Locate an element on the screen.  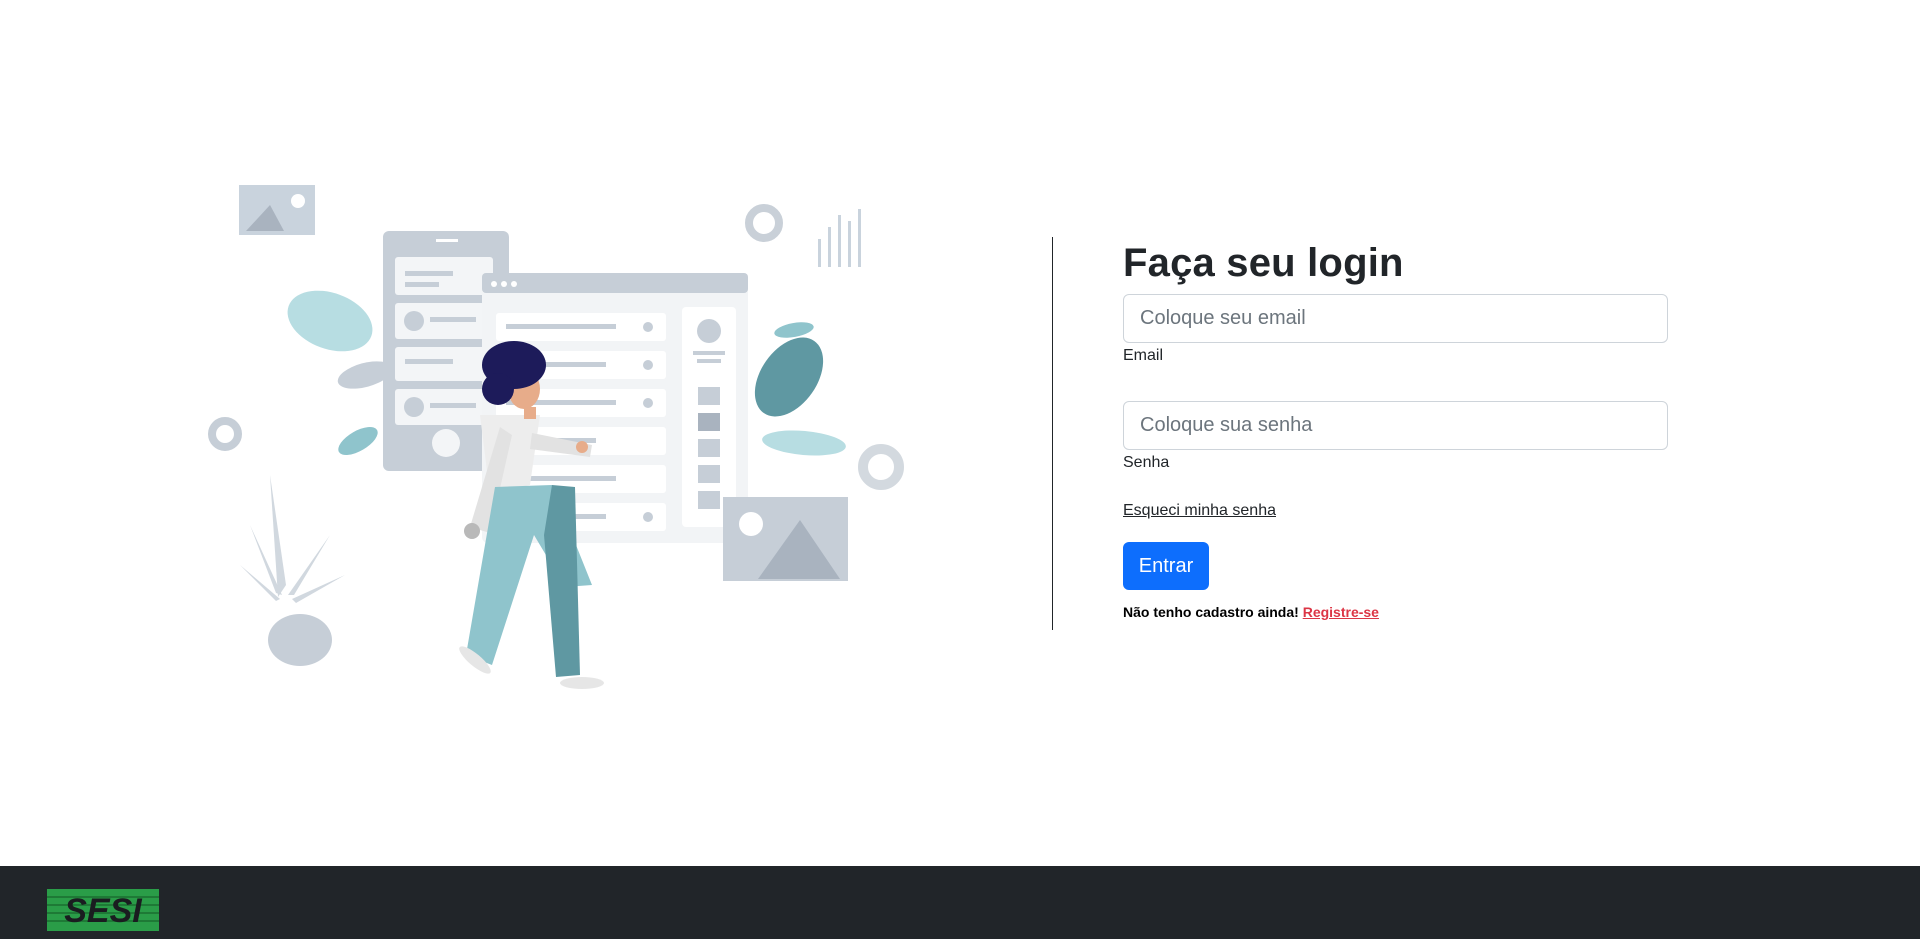
vertical-divider is located at coordinates (1052, 433).